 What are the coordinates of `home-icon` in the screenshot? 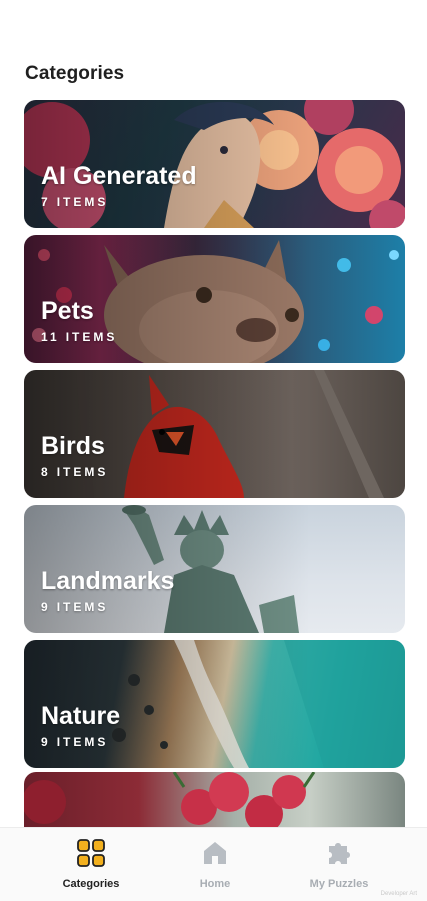 It's located at (215, 853).